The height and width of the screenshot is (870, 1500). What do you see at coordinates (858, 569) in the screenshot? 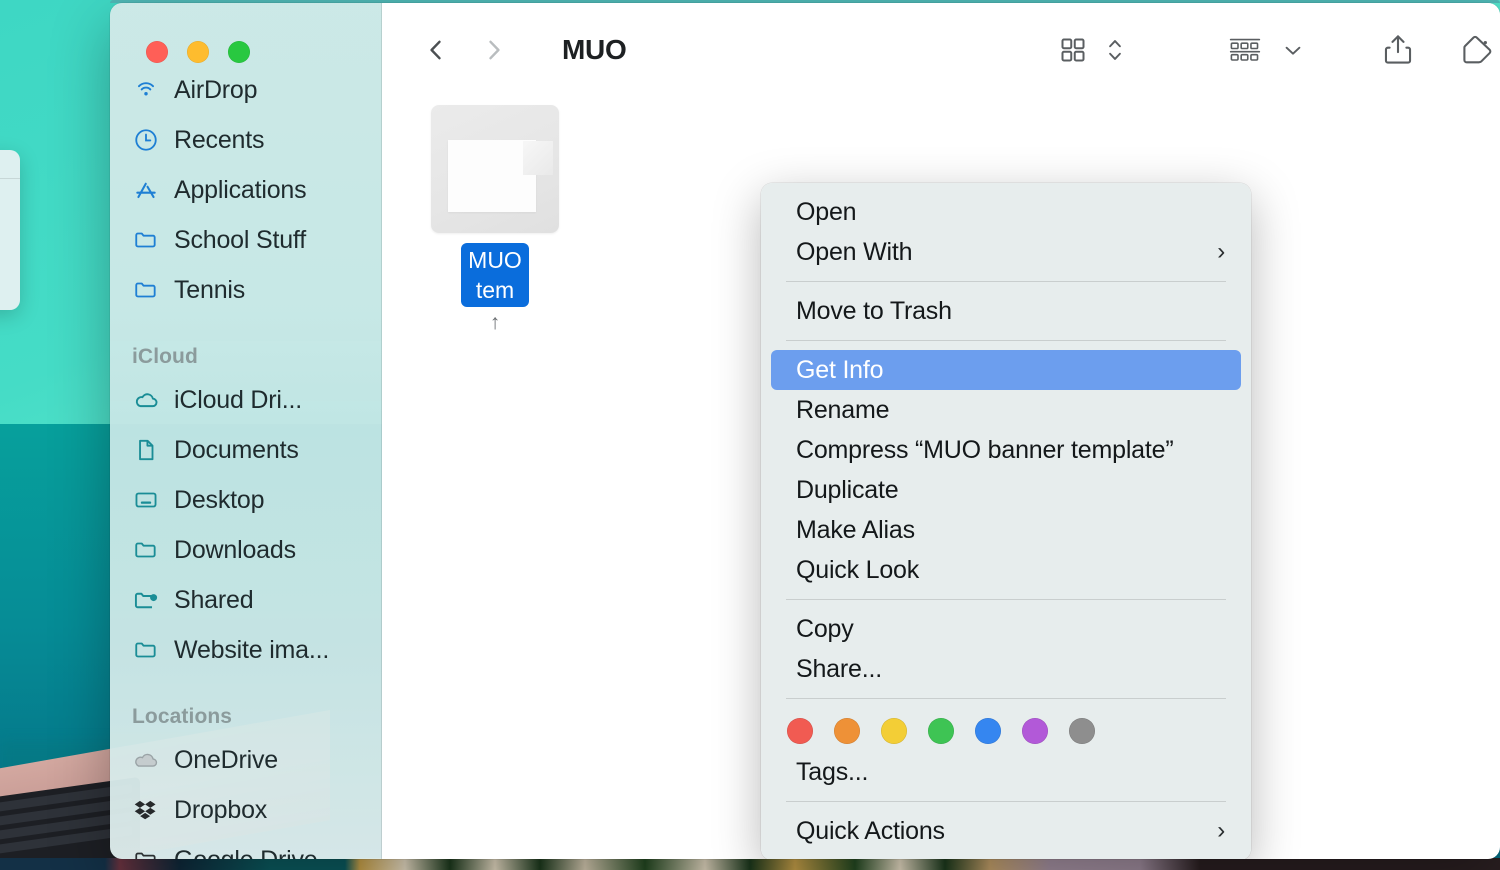
I see `menu-item-label: Quick Look` at bounding box center [858, 569].